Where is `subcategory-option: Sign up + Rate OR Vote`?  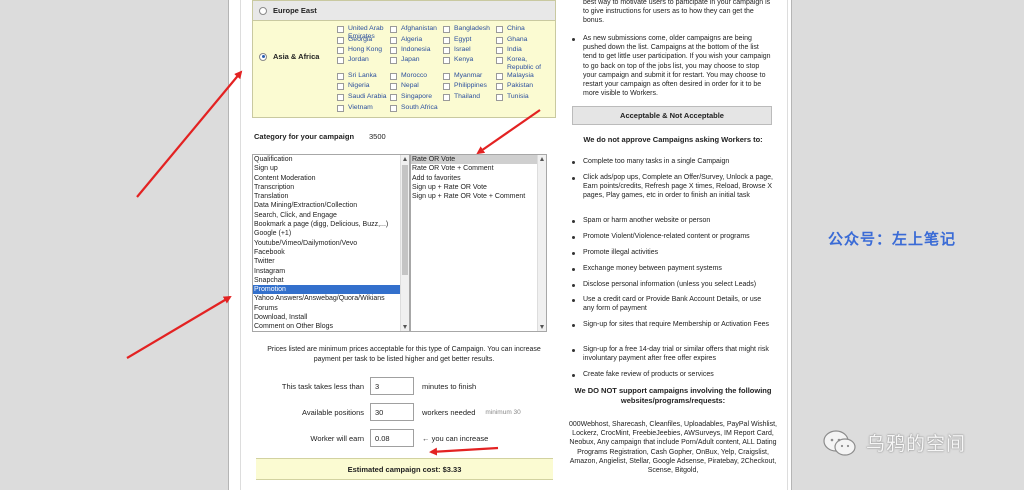 subcategory-option: Sign up + Rate OR Vote is located at coordinates (478, 187).